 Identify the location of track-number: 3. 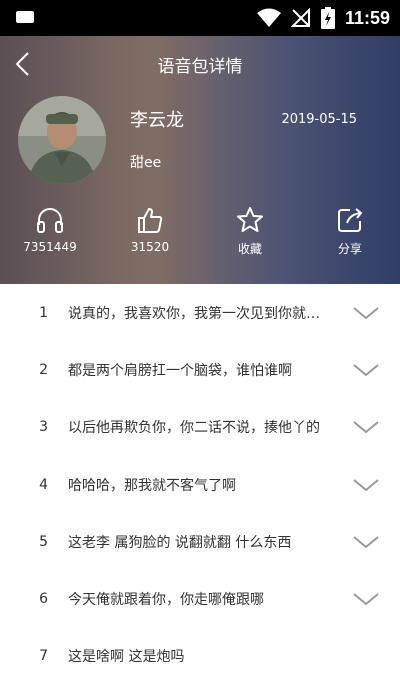
(43, 427).